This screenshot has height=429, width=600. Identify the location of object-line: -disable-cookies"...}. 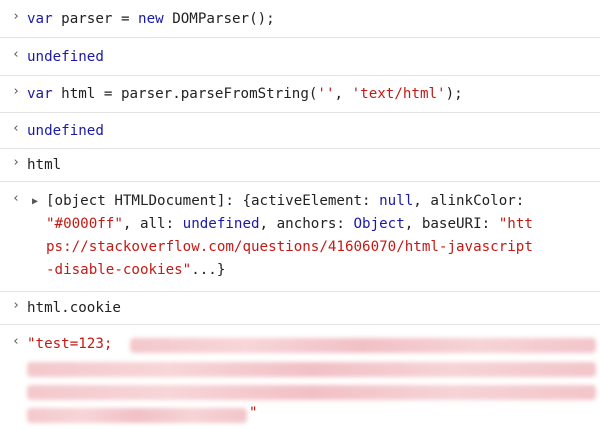
(135, 270).